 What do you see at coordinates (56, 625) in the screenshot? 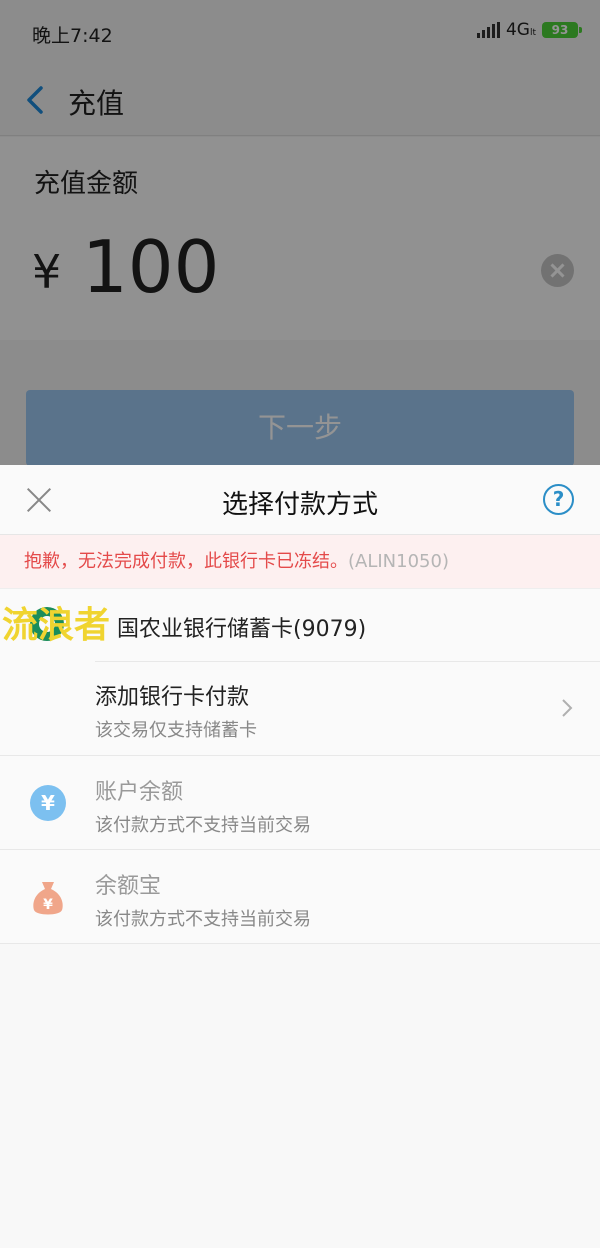
I see `watermark: 流浪者` at bounding box center [56, 625].